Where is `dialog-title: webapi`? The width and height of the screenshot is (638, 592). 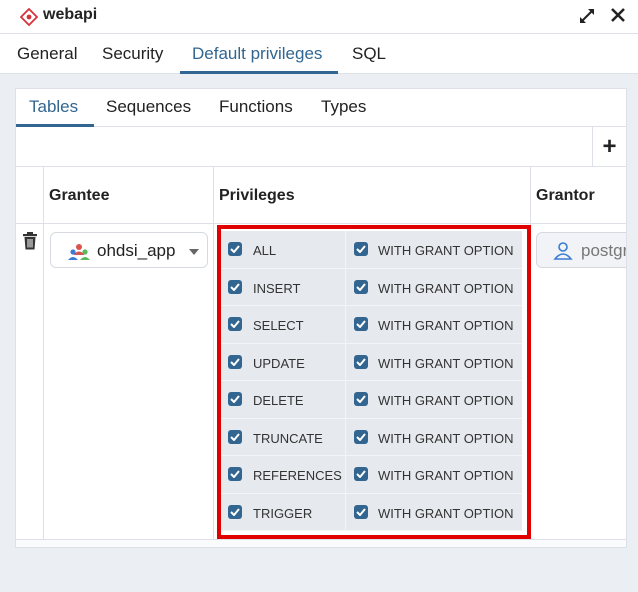
dialog-title: webapi is located at coordinates (70, 14).